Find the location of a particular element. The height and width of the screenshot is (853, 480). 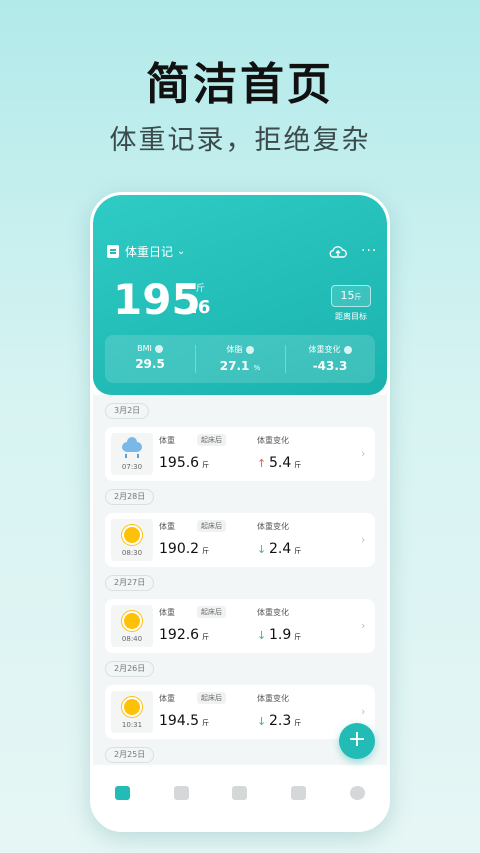

calendar-icon is located at coordinates (240, 793).